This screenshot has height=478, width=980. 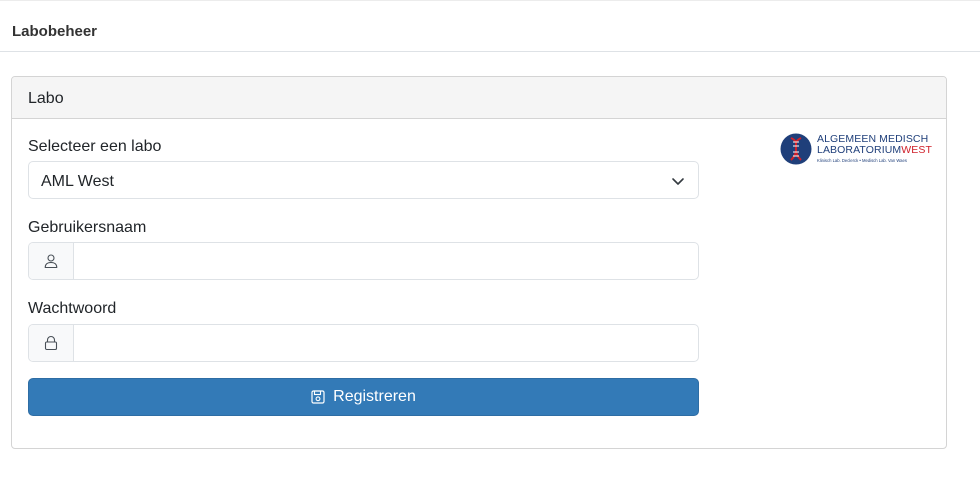 I want to click on chevron-down-icon, so click(x=678, y=181).